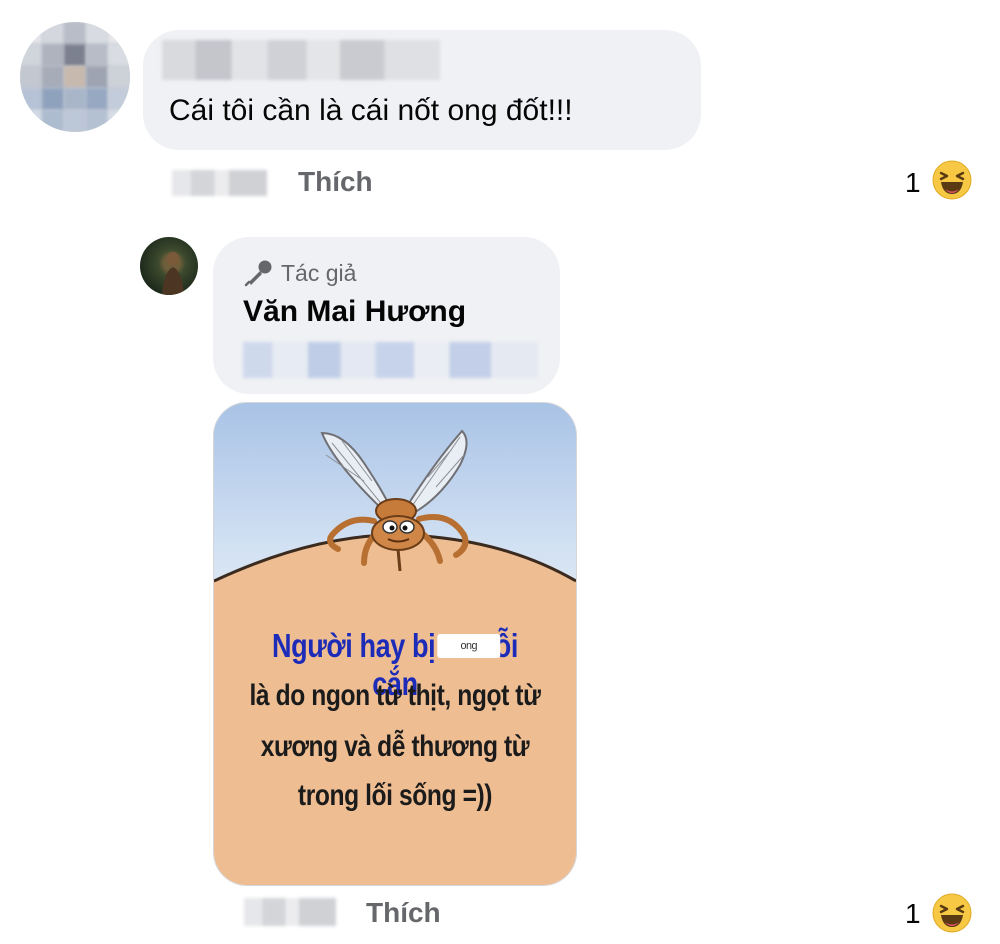 This screenshot has height=944, width=1000. Describe the element at coordinates (173, 273) in the screenshot. I see `author-photo` at that location.